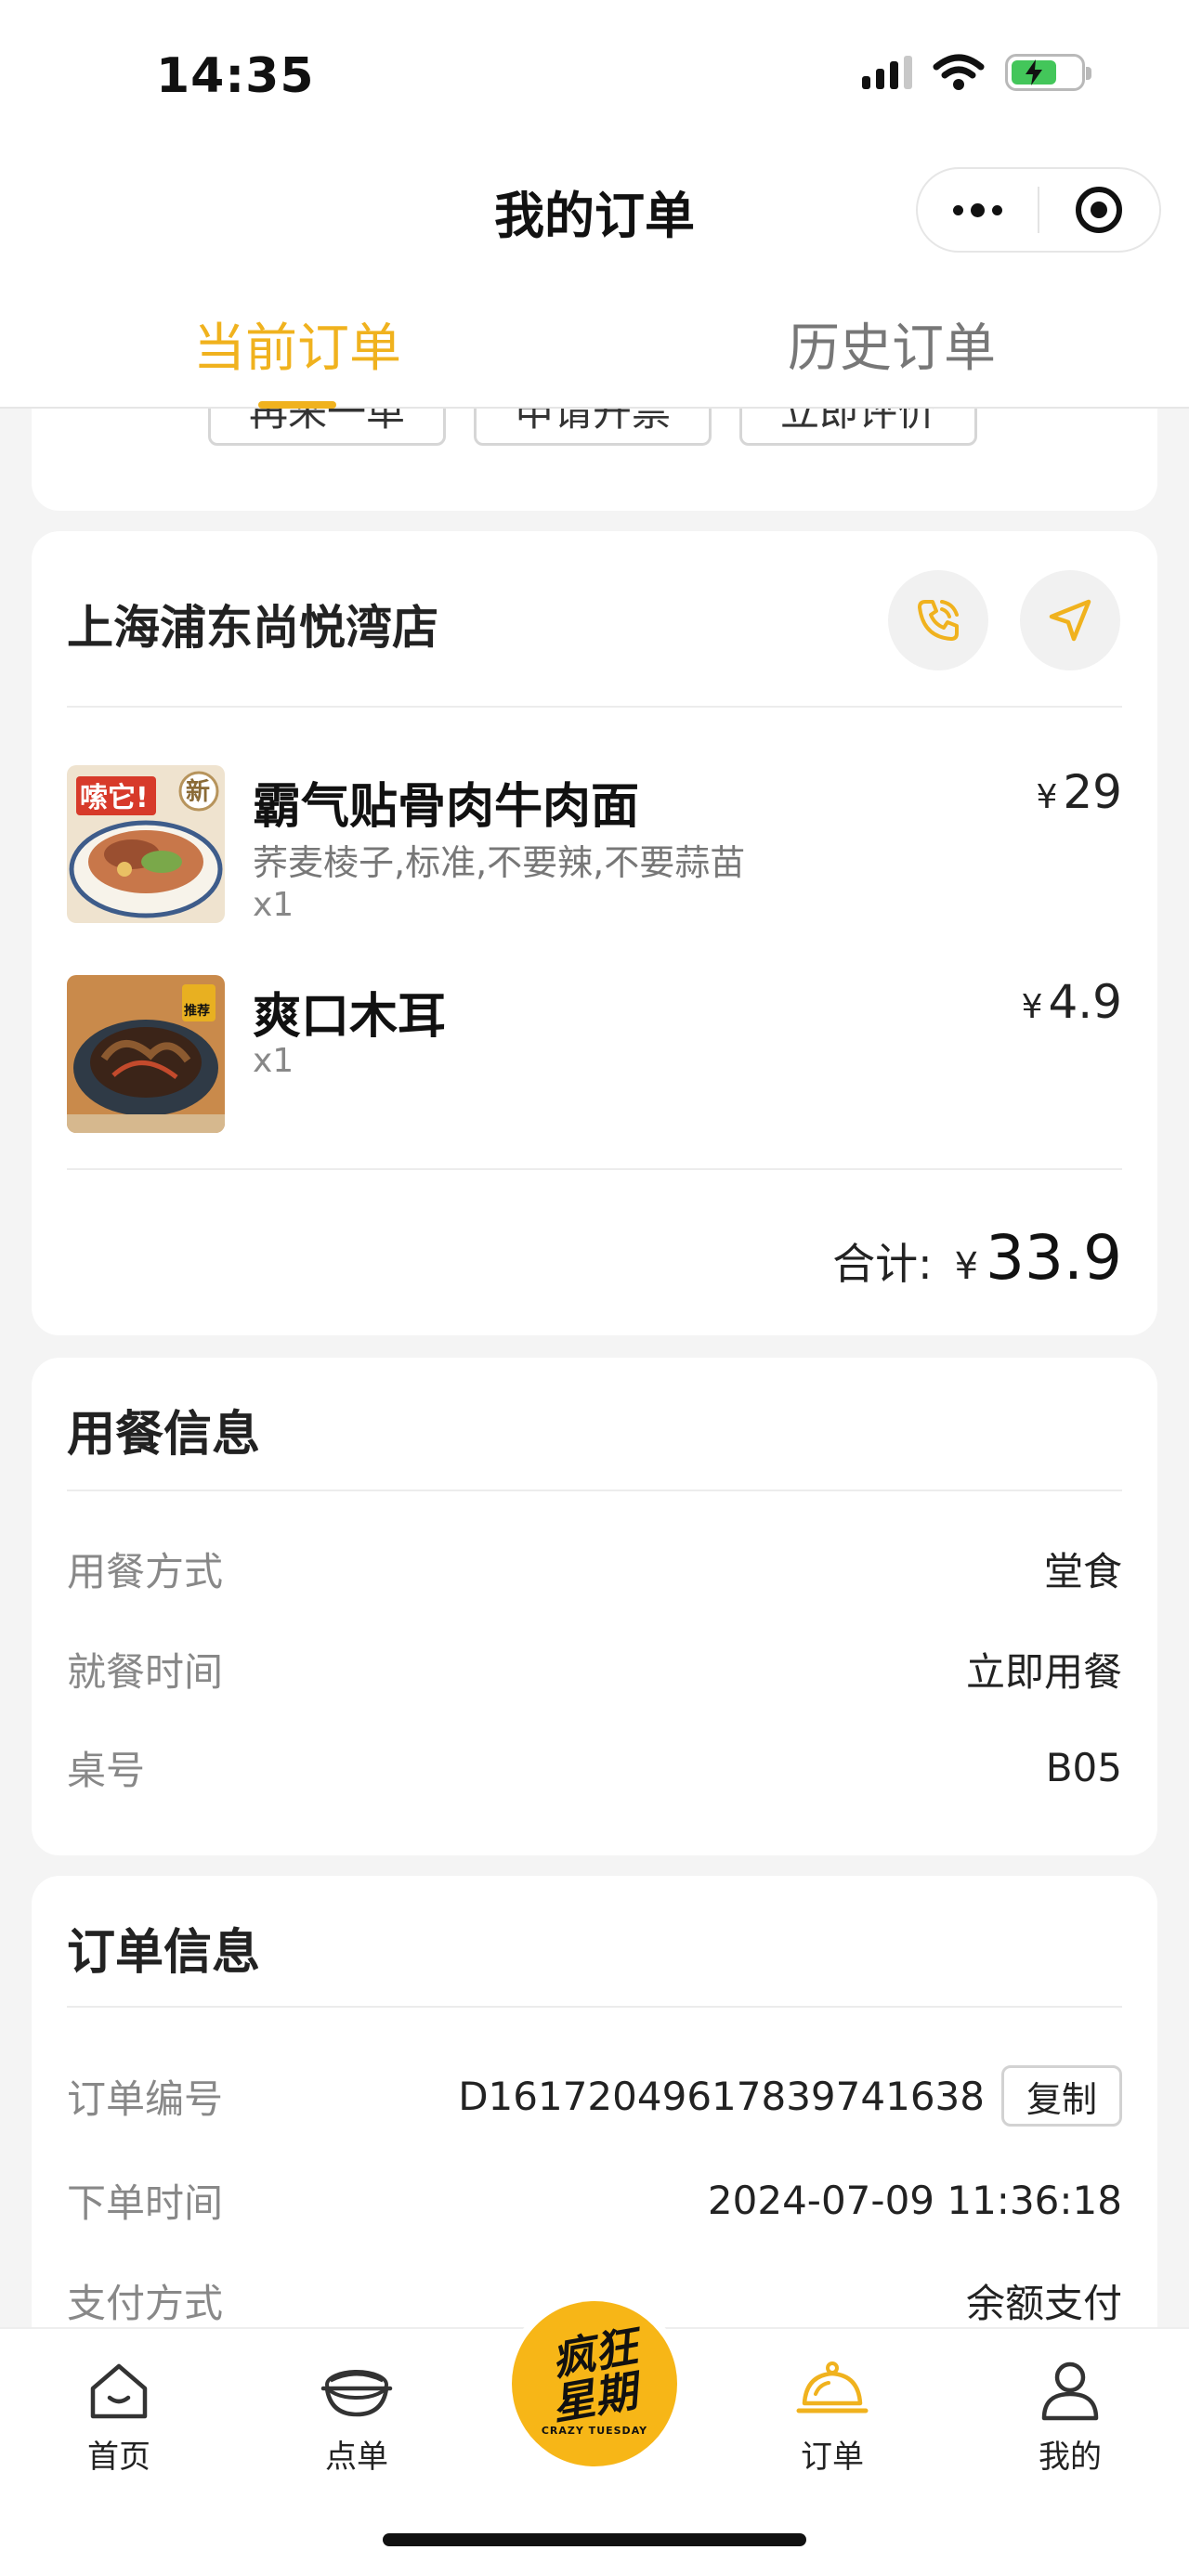  Describe the element at coordinates (146, 844) in the screenshot. I see `item-image: 嗦它! 新` at that location.